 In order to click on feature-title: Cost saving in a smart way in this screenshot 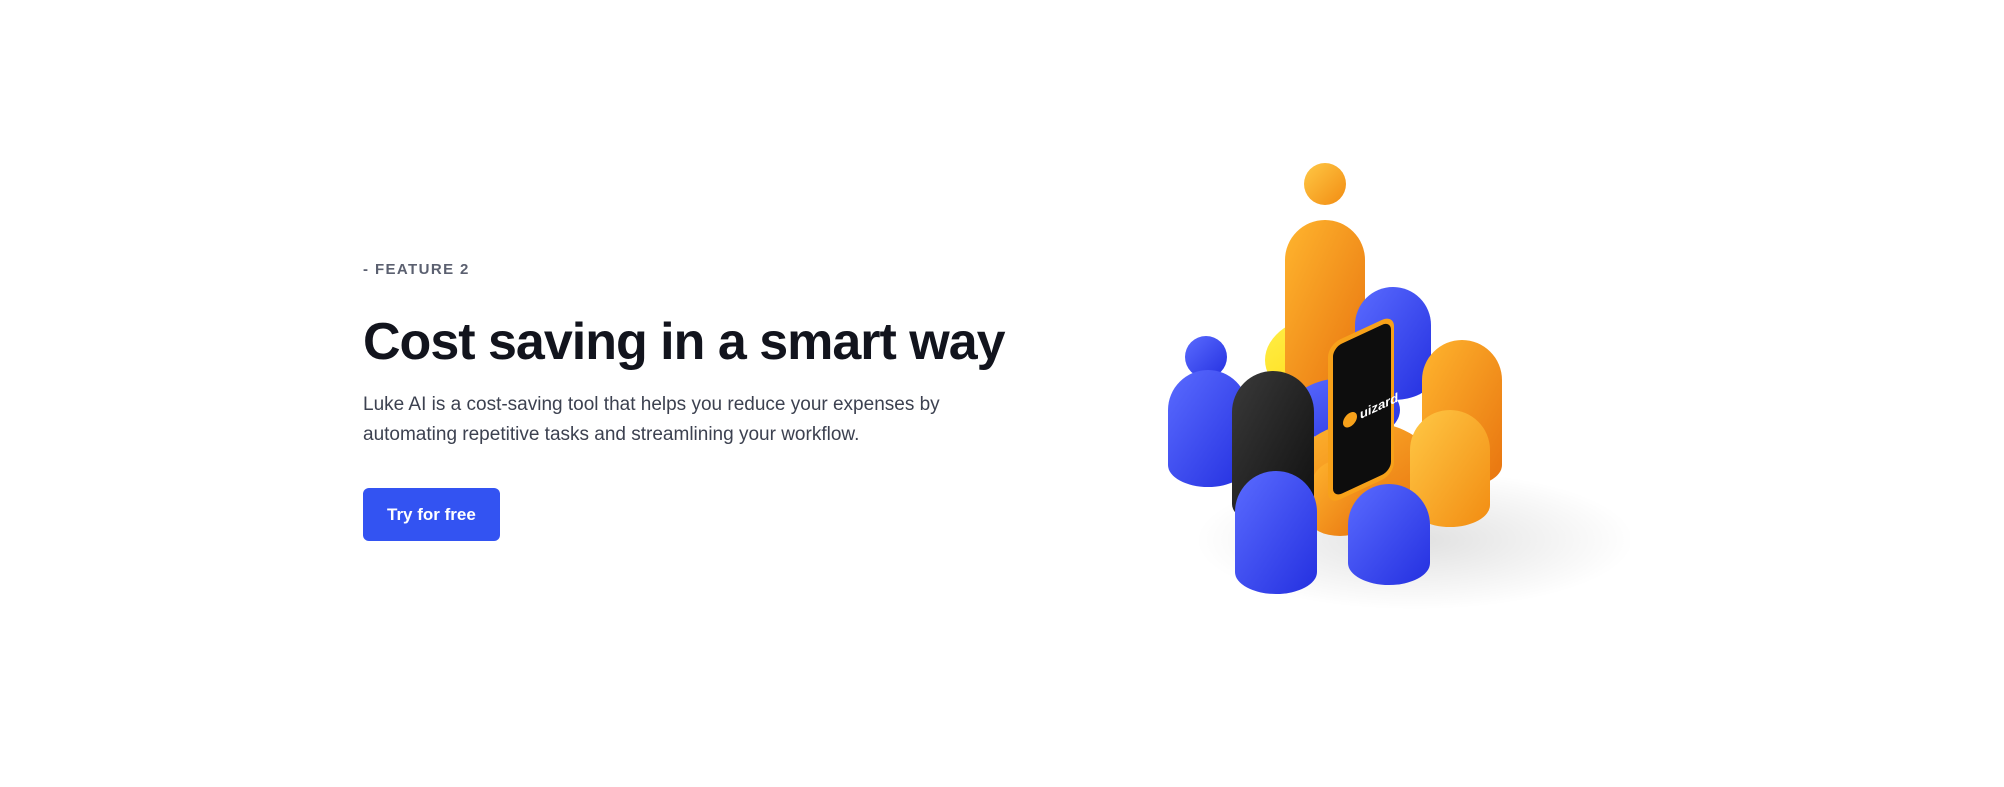, I will do `click(684, 342)`.